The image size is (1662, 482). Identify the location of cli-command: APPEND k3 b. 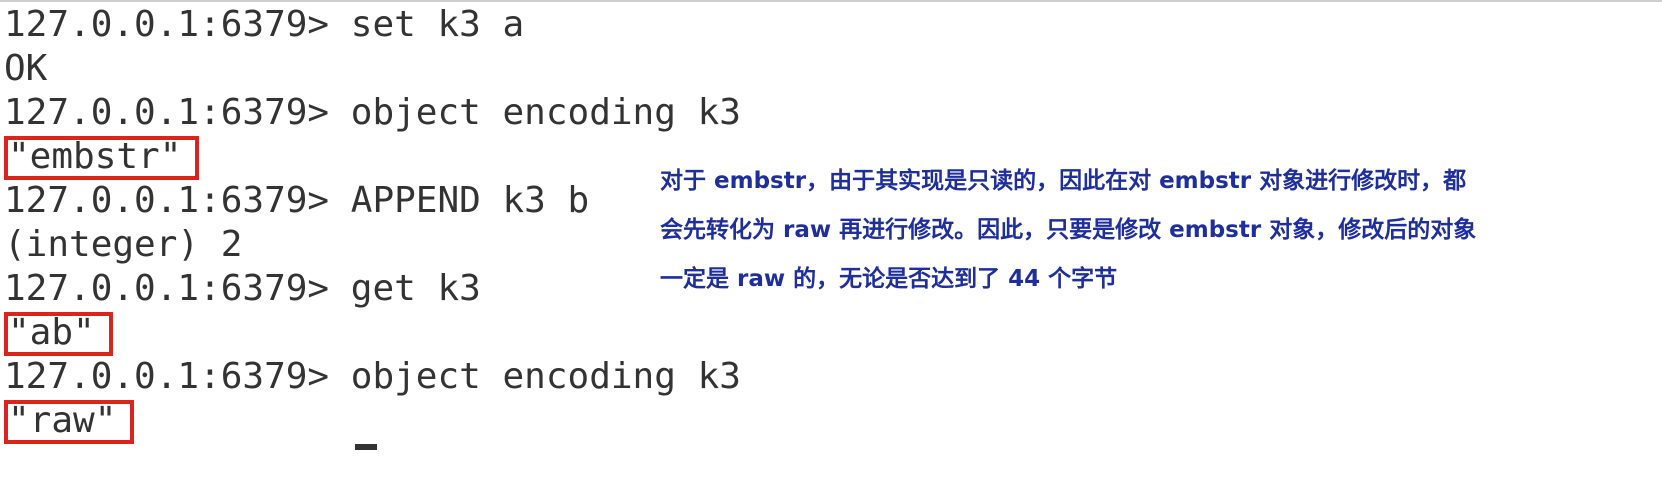
(470, 200).